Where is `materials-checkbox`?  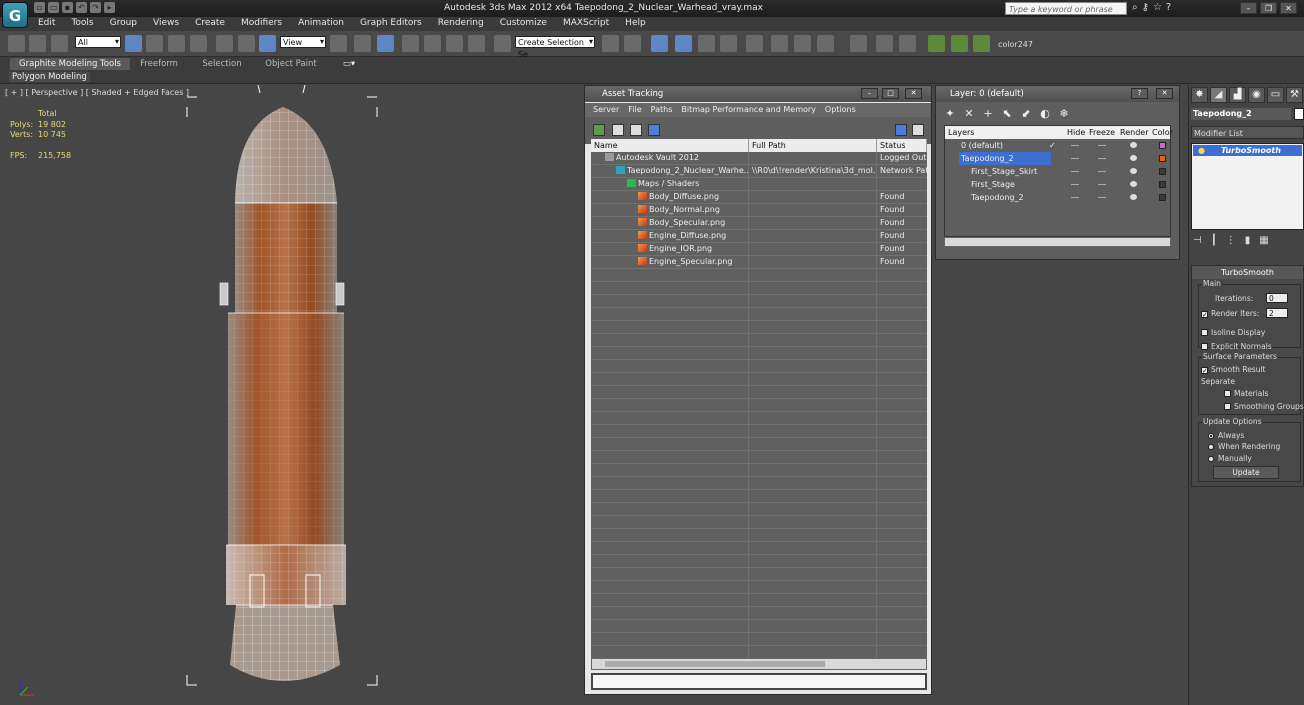 materials-checkbox is located at coordinates (1227, 393).